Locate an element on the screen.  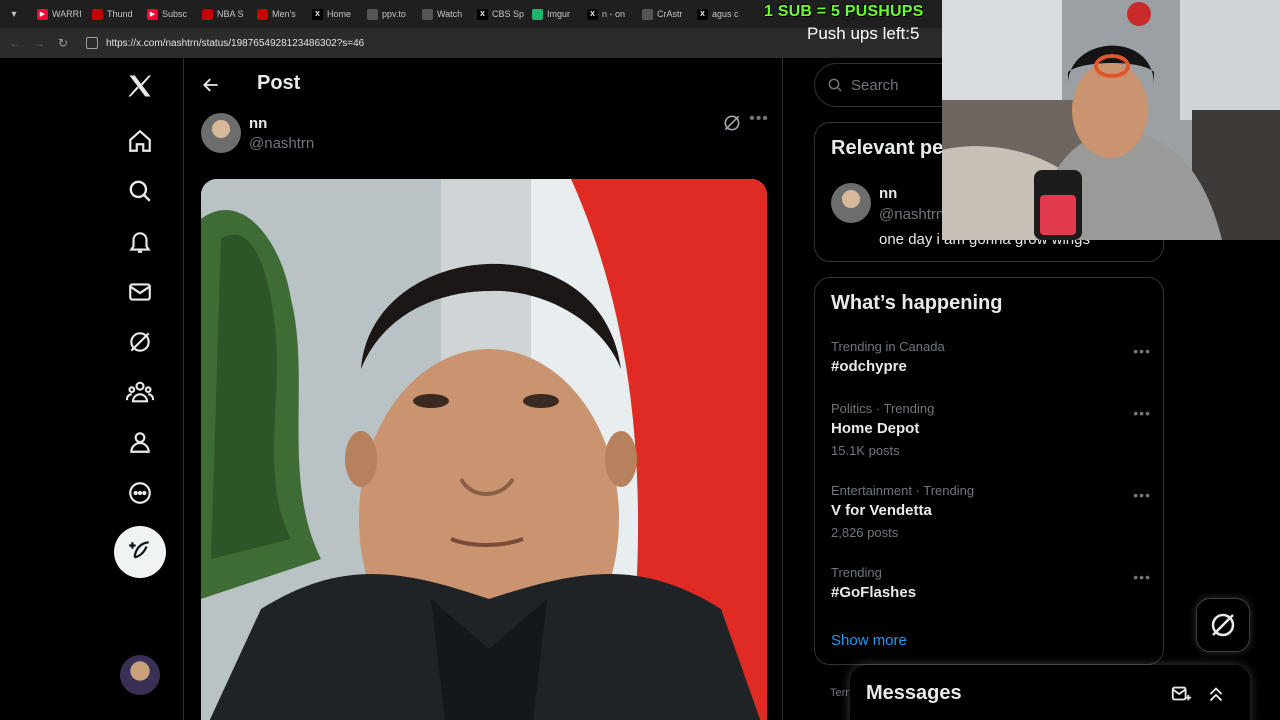
communities-icon is located at coordinates (140, 392).